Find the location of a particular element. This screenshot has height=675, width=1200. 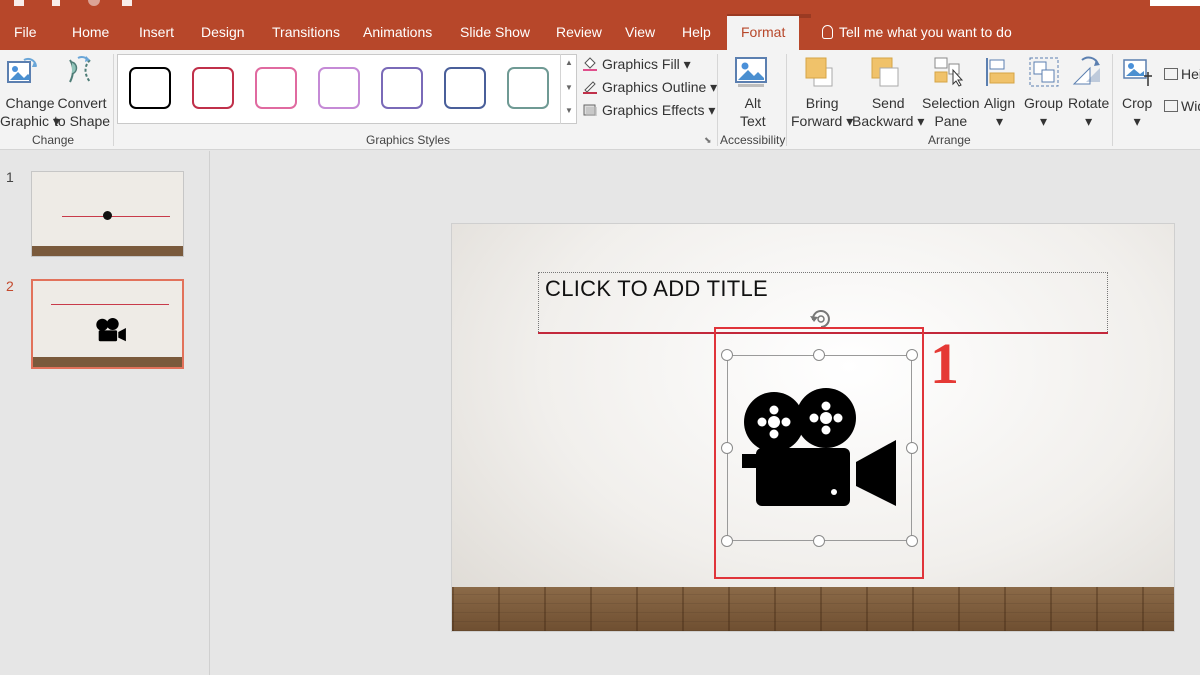

rotate-icon is located at coordinates (1086, 70).